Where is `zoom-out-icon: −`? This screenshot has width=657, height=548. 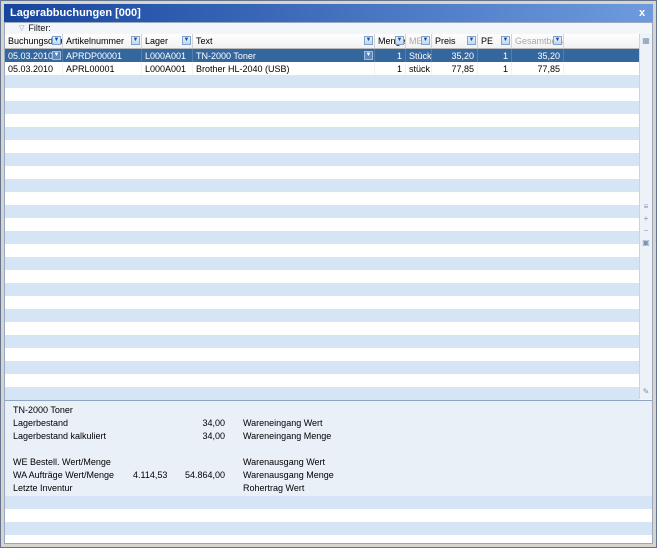 zoom-out-icon: − is located at coordinates (646, 230).